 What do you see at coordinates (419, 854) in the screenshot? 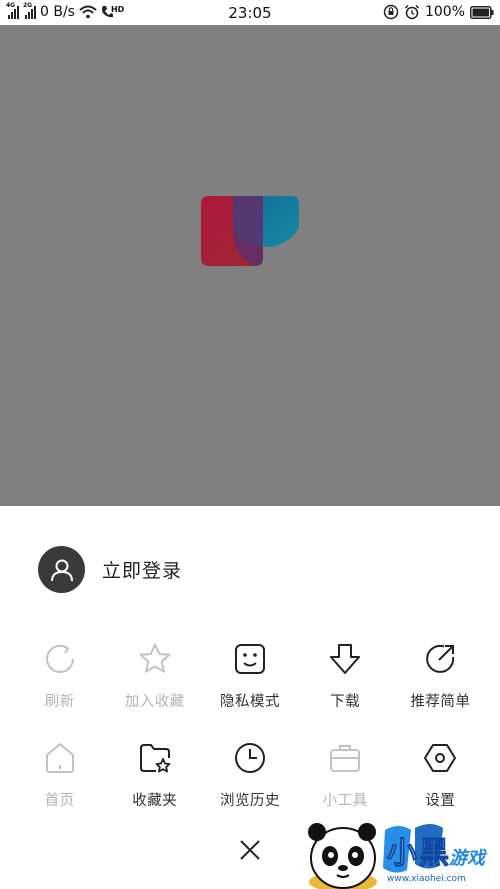
I see `watermark-brand: 小黑` at bounding box center [419, 854].